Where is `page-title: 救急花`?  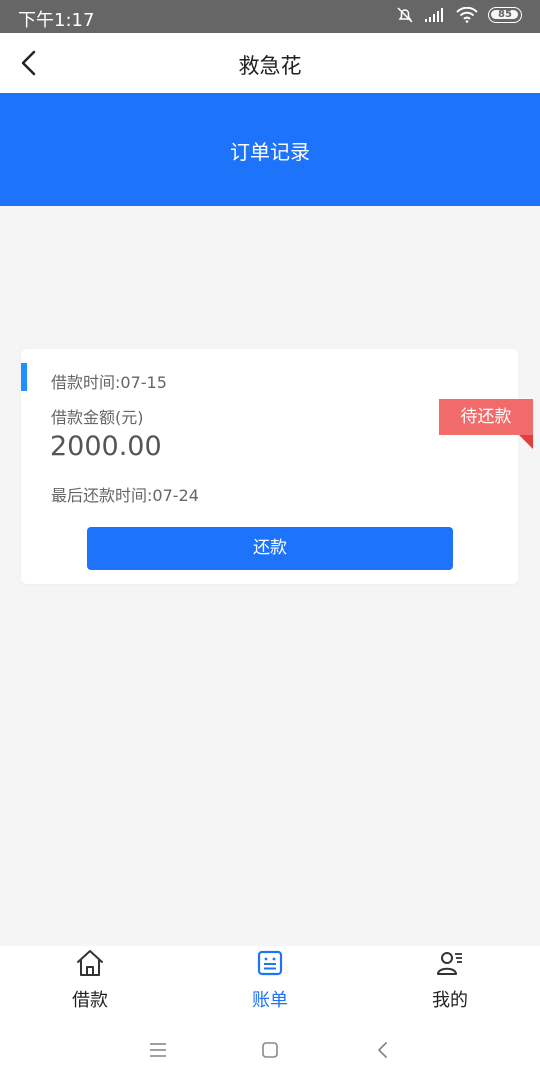
page-title: 救急花 is located at coordinates (270, 66).